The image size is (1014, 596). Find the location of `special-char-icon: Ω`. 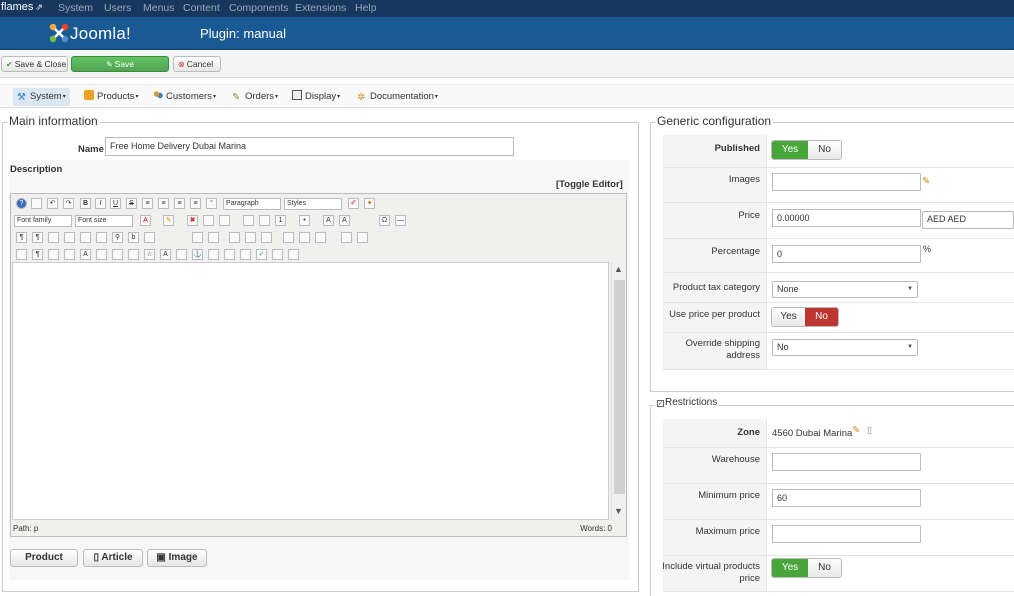

special-char-icon: Ω is located at coordinates (384, 220).